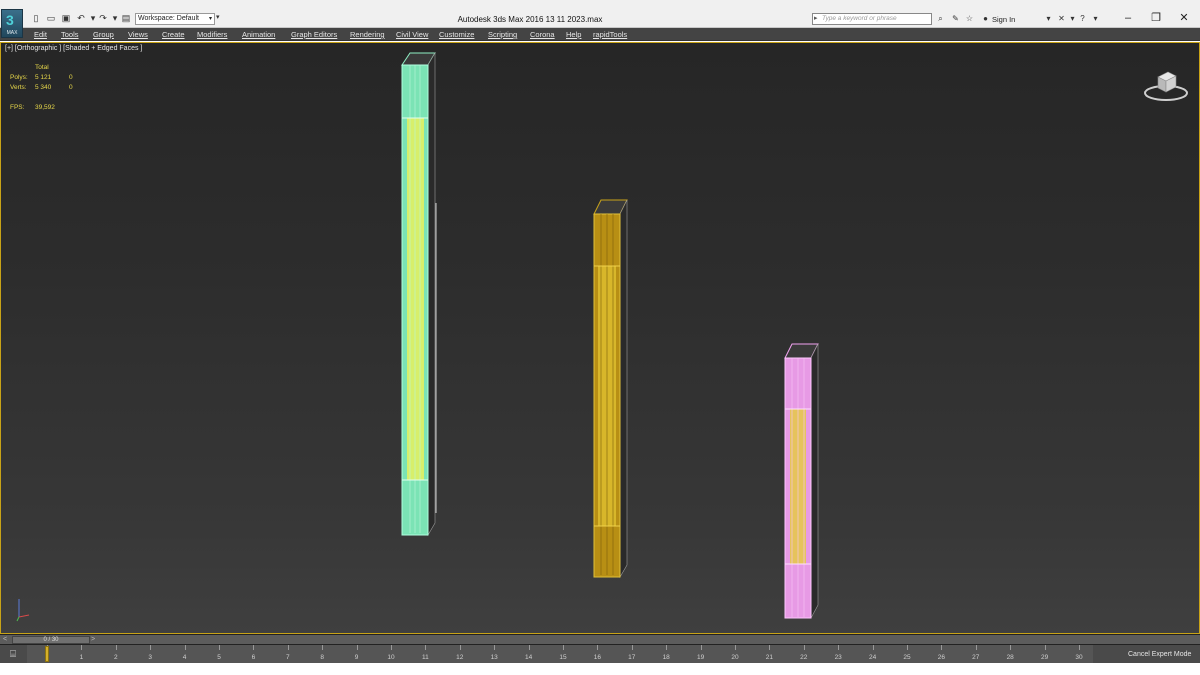 This screenshot has height=675, width=1200. Describe the element at coordinates (258, 34) in the screenshot. I see `menu-animation: Animation` at that location.